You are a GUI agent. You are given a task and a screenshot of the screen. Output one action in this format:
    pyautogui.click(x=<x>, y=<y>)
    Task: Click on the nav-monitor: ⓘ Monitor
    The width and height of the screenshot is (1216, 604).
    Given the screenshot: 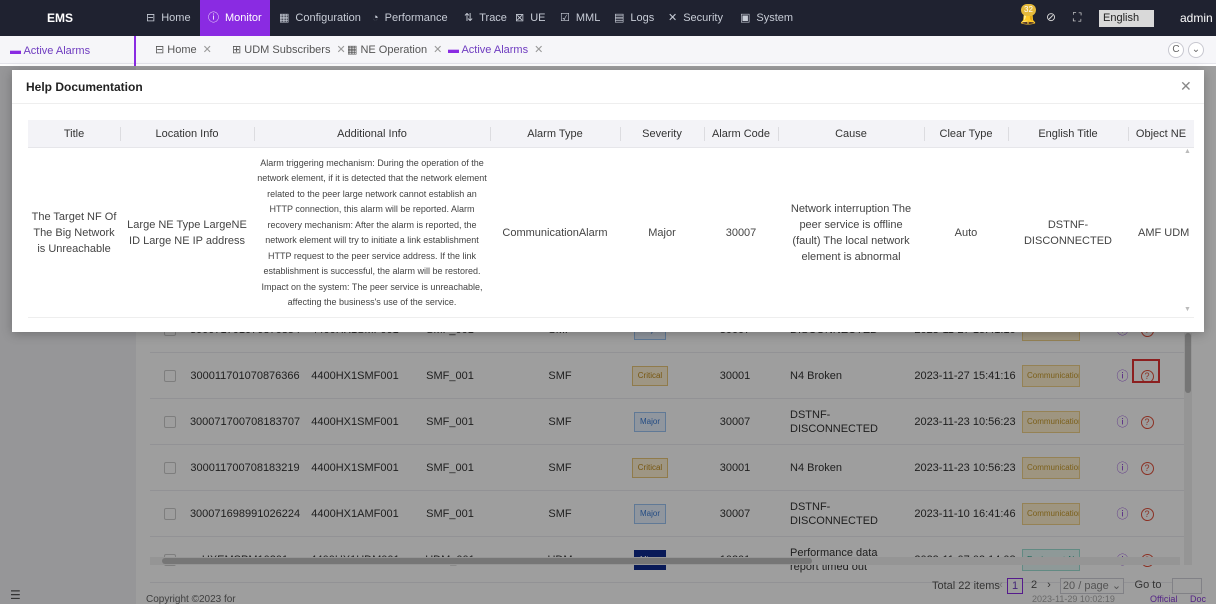 What is the action you would take?
    pyautogui.click(x=235, y=18)
    